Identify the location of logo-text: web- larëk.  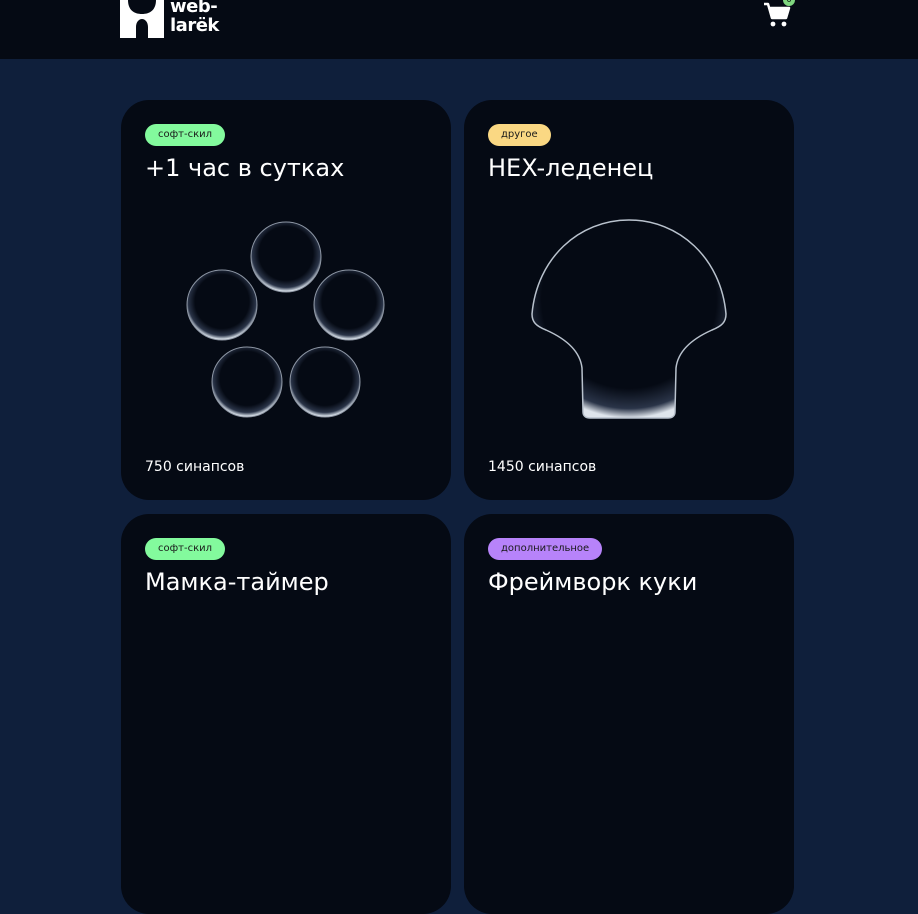
(200, 17).